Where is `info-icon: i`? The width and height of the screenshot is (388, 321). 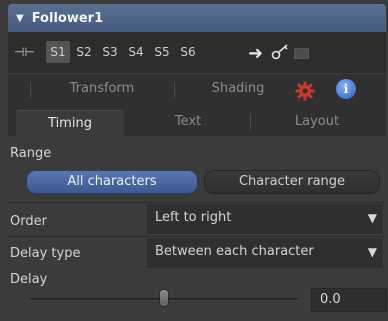
info-icon: i is located at coordinates (346, 89).